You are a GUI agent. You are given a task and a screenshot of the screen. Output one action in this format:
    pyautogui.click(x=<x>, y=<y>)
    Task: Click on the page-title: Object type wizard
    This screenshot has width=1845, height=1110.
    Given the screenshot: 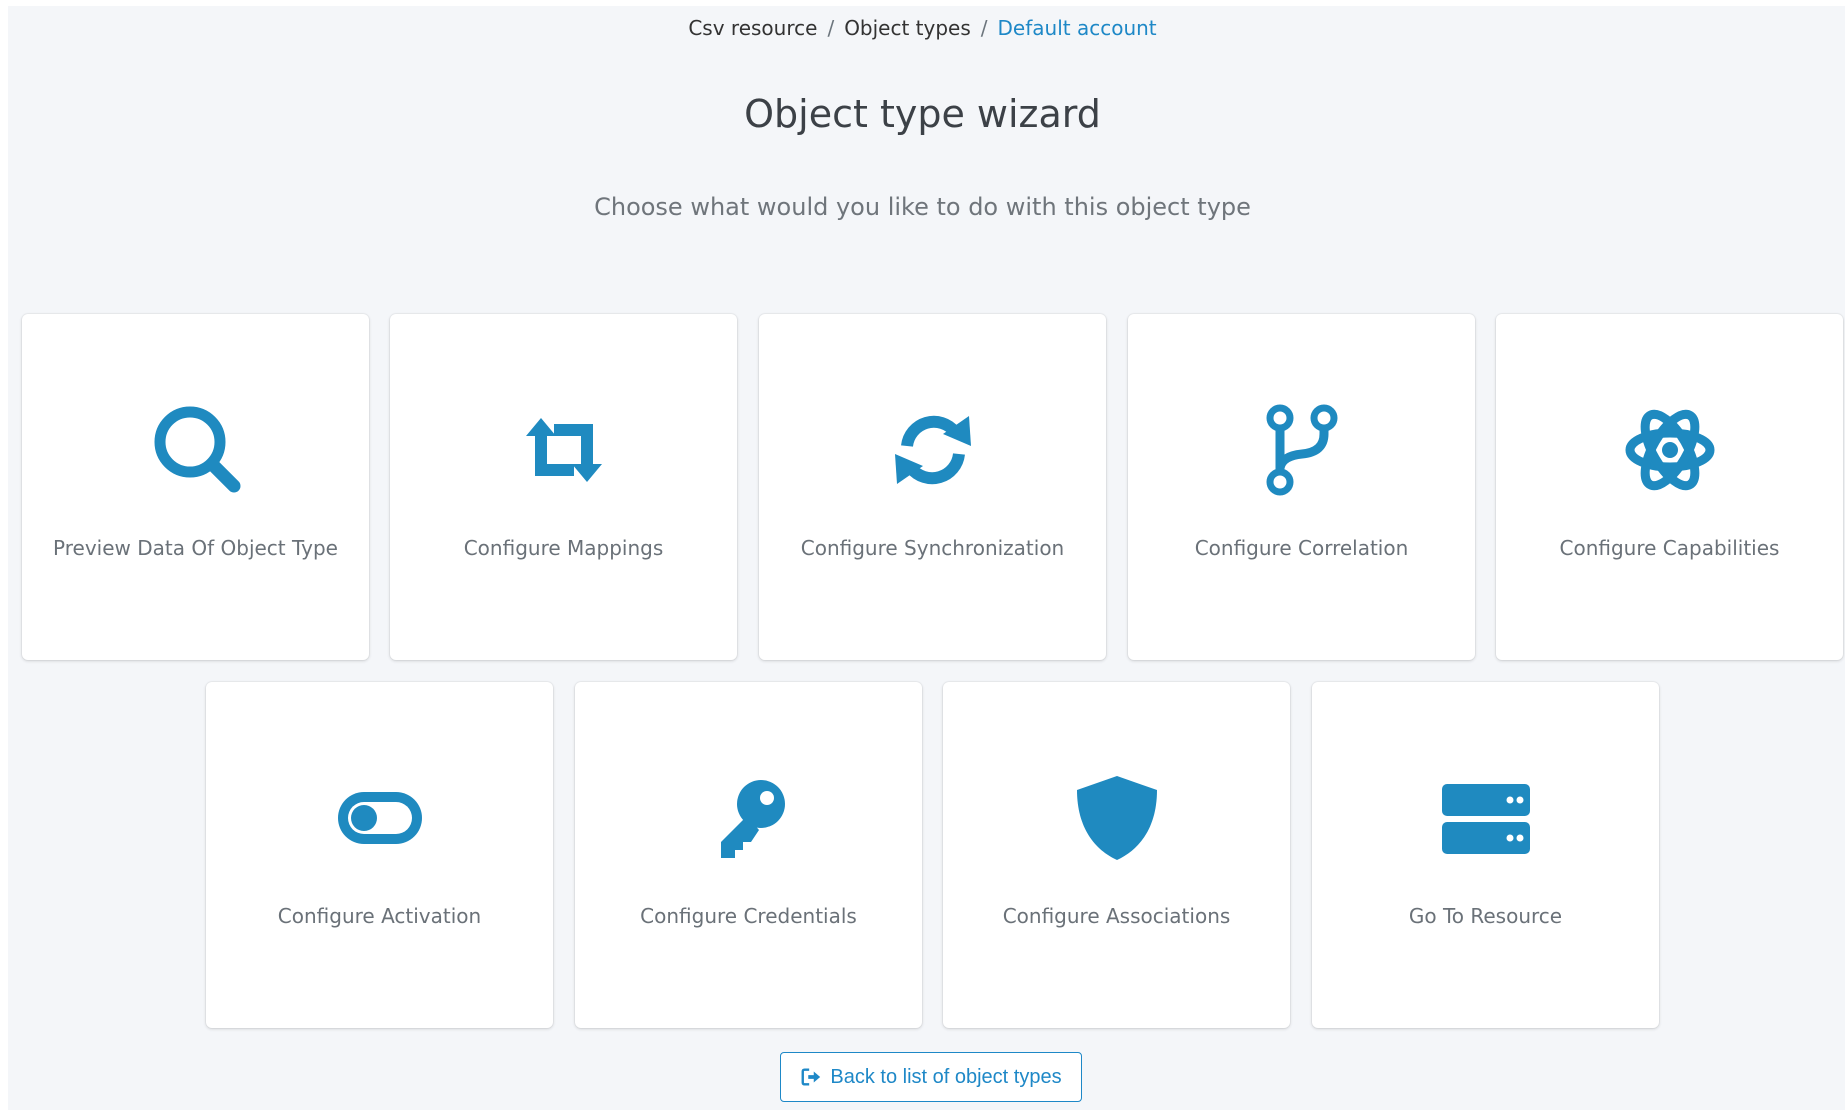 What is the action you would take?
    pyautogui.click(x=922, y=114)
    